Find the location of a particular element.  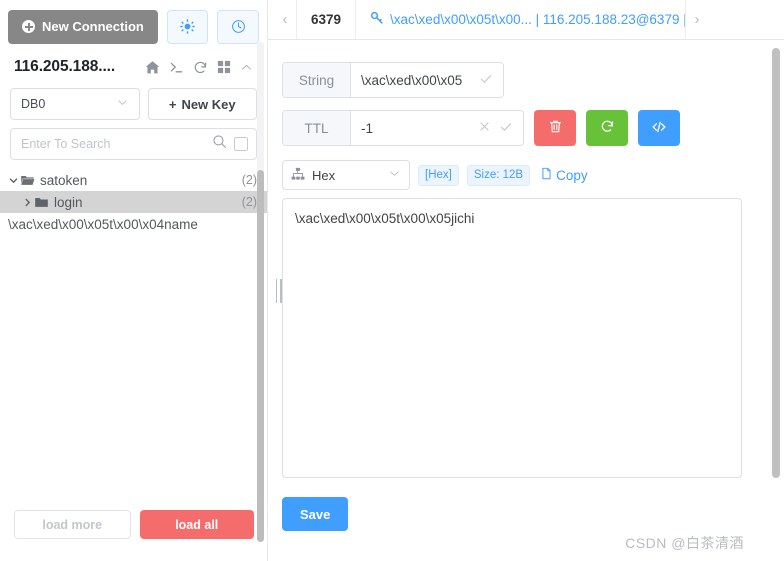

sidebar-scrollbar is located at coordinates (260, 292).